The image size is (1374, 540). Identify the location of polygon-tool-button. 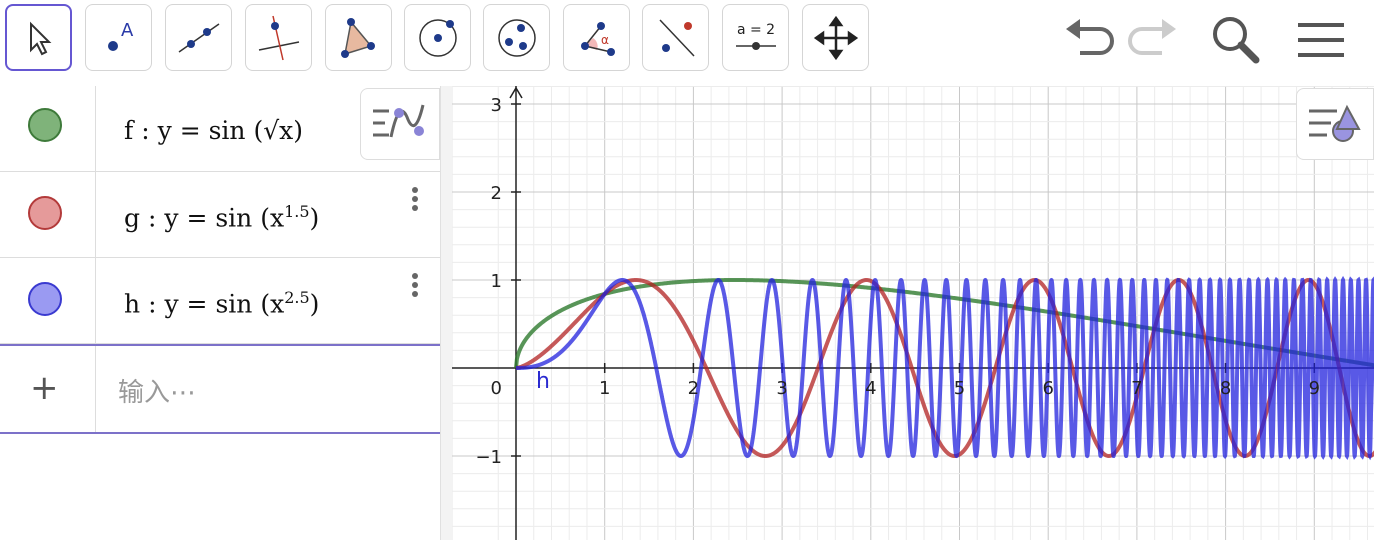
(358, 37).